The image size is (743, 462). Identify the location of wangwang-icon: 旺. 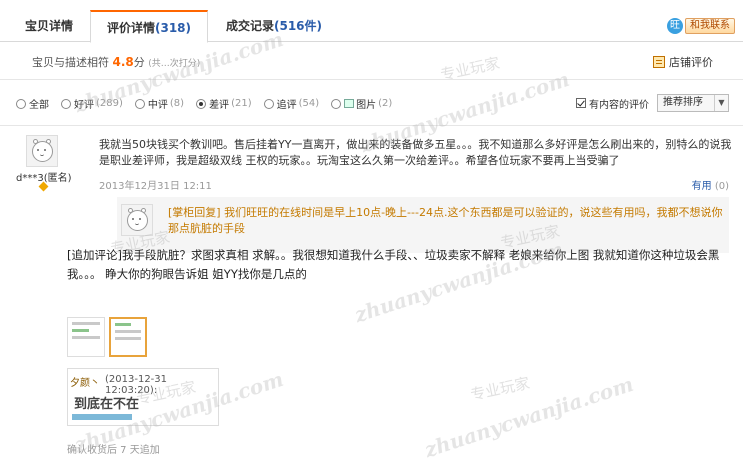
(675, 26).